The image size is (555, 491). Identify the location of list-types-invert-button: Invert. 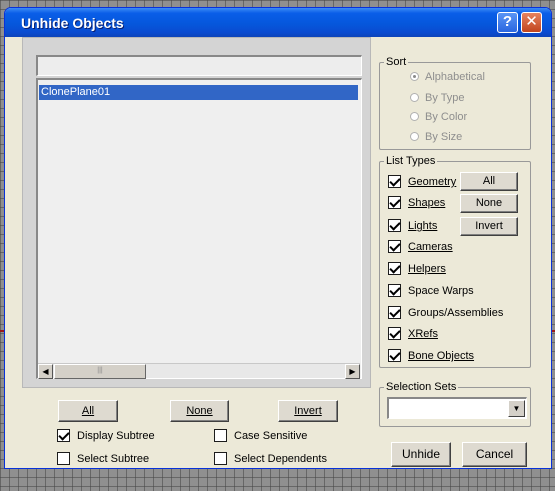
(489, 226).